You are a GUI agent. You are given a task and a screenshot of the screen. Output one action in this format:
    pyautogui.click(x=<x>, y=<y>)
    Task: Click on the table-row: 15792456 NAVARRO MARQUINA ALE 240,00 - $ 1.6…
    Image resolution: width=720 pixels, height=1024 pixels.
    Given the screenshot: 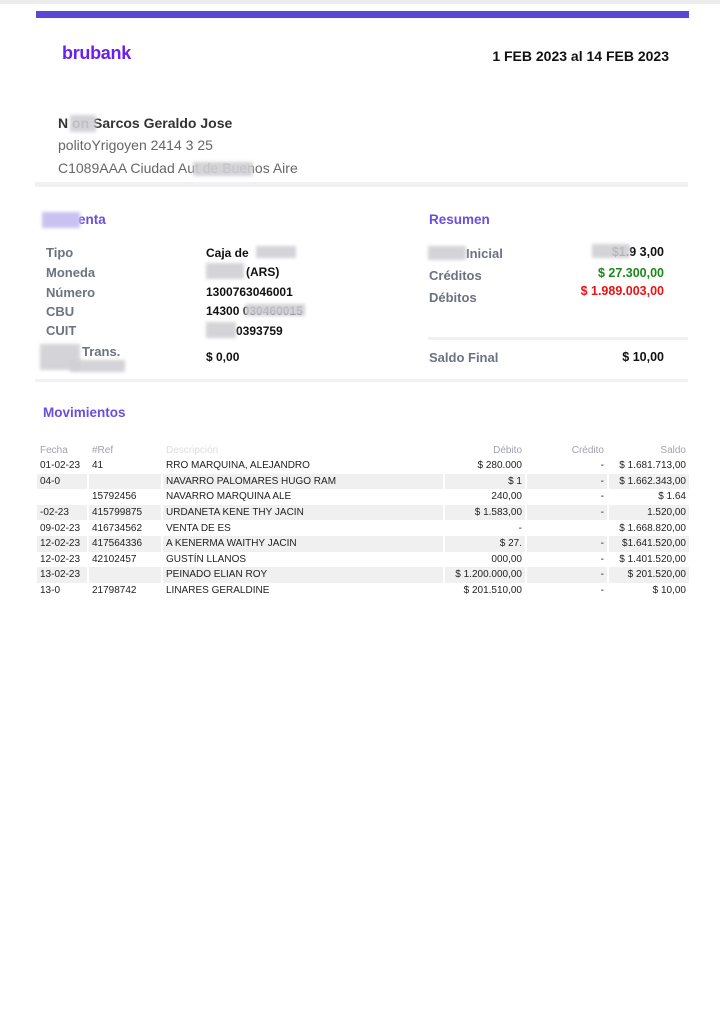 What is the action you would take?
    pyautogui.click(x=363, y=497)
    